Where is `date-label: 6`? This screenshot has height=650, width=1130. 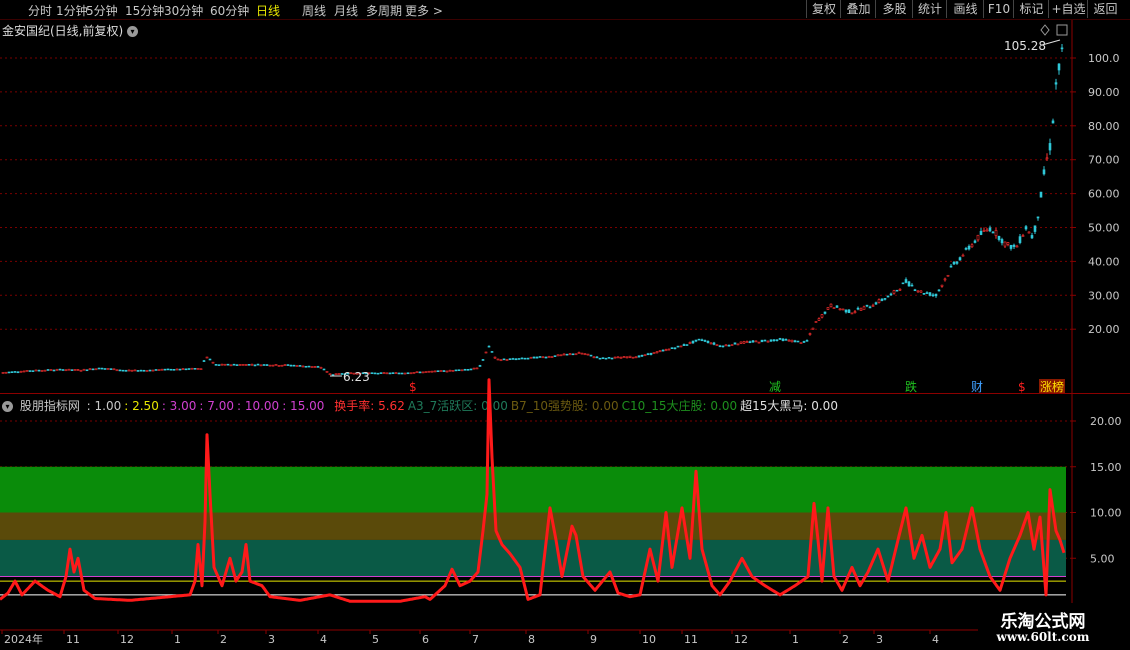
date-label: 6 is located at coordinates (425, 639).